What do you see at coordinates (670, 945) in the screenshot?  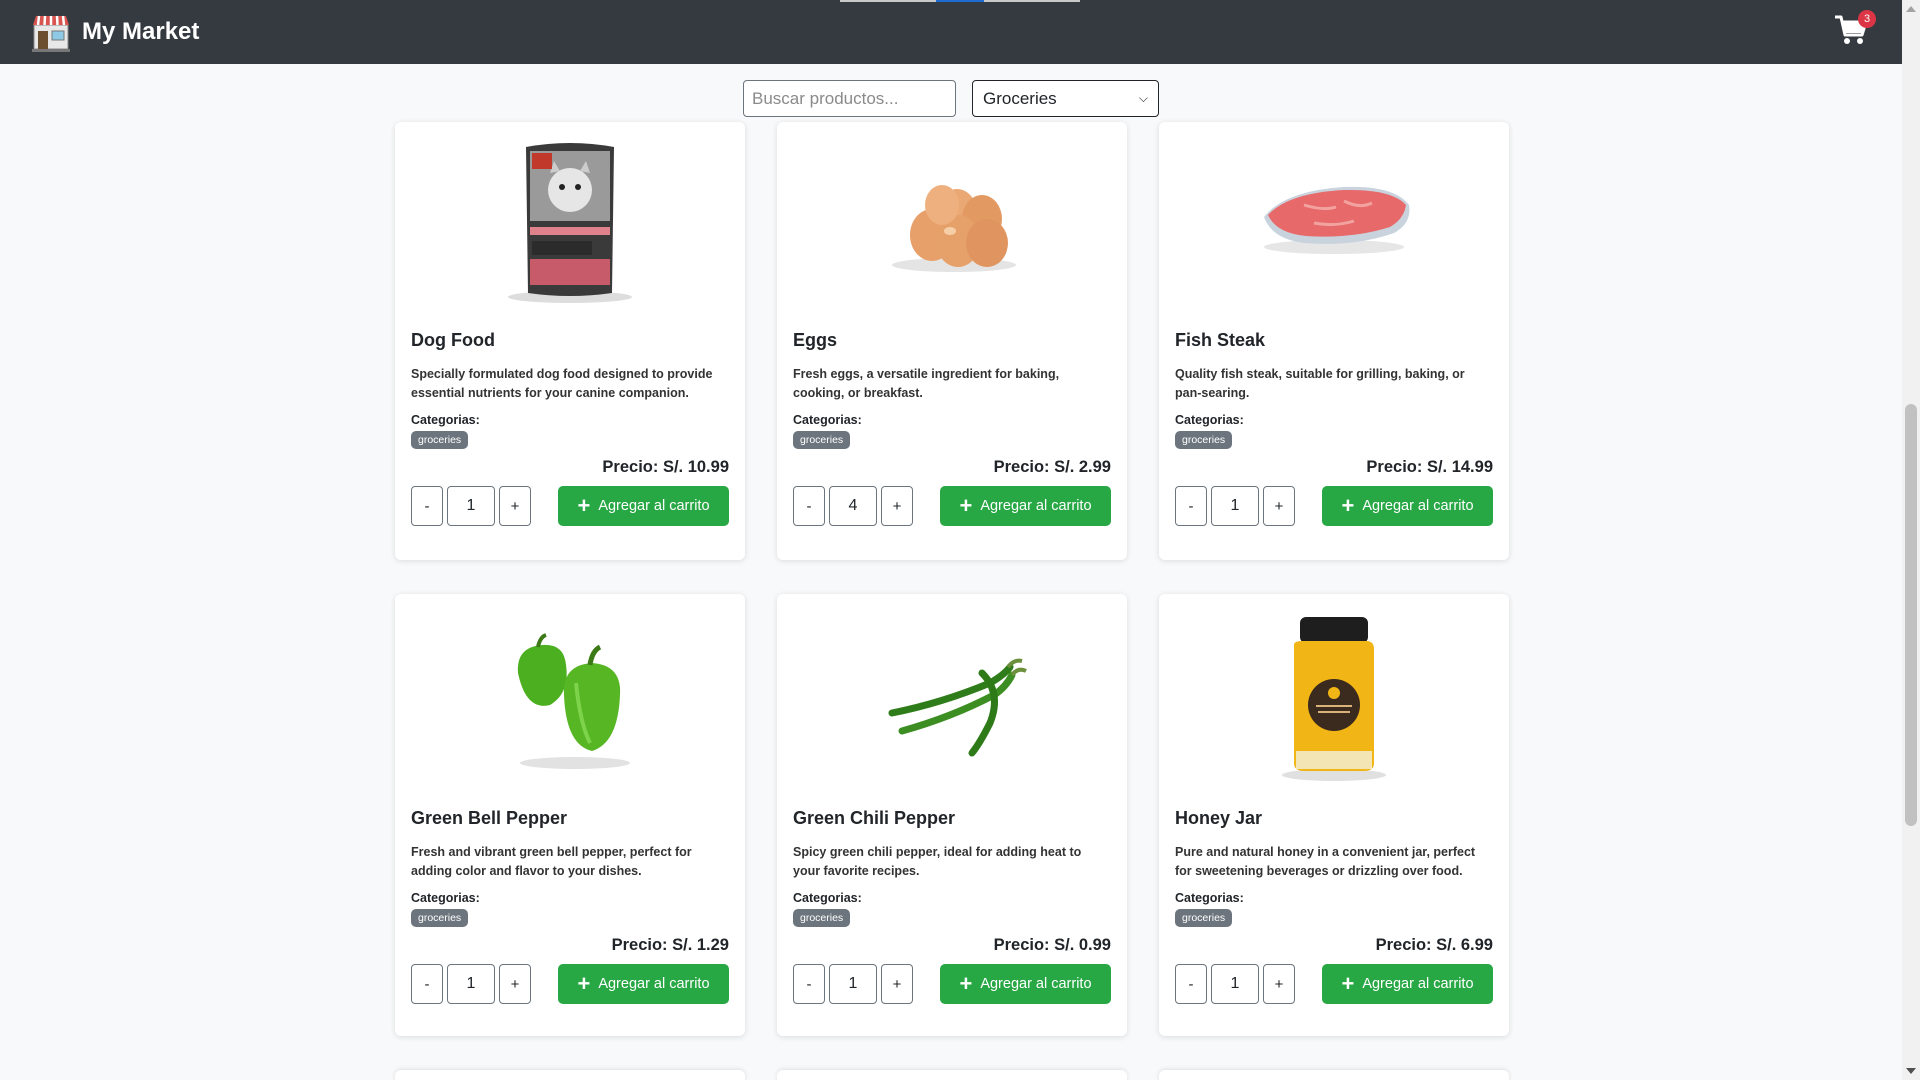 I see `product-price: Precio: S/. 1.29` at bounding box center [670, 945].